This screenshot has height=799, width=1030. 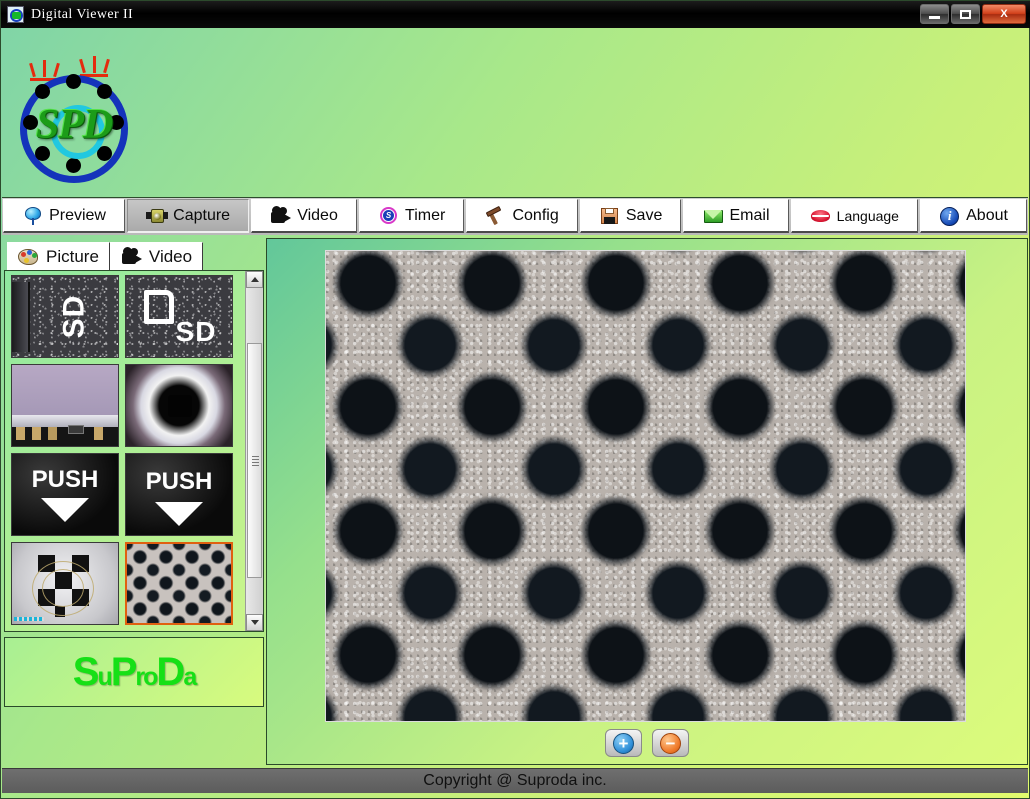 I want to click on tab-picture: Picture, so click(x=58, y=257).